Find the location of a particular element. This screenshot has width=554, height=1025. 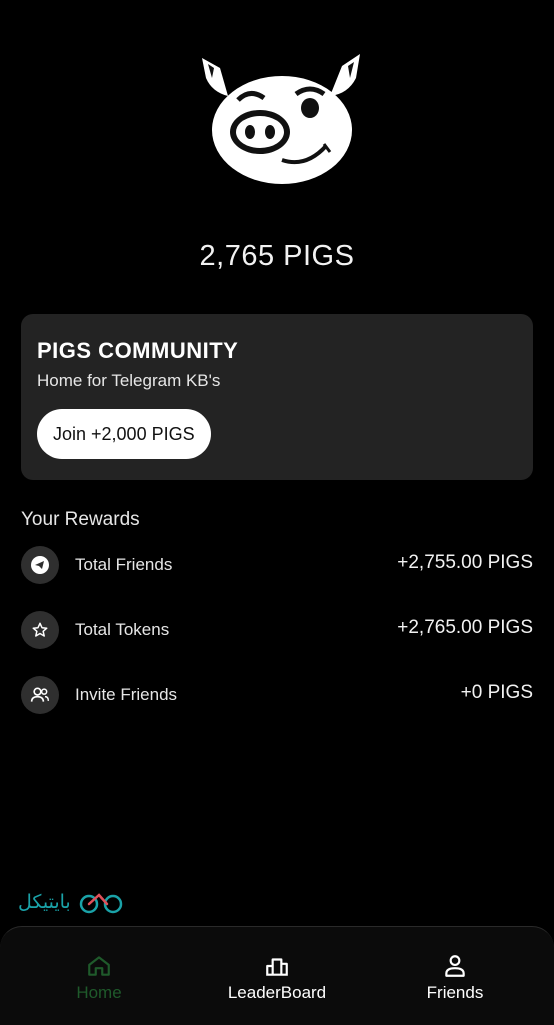

nav-label-leaderboard: LeaderBoard is located at coordinates (277, 992).